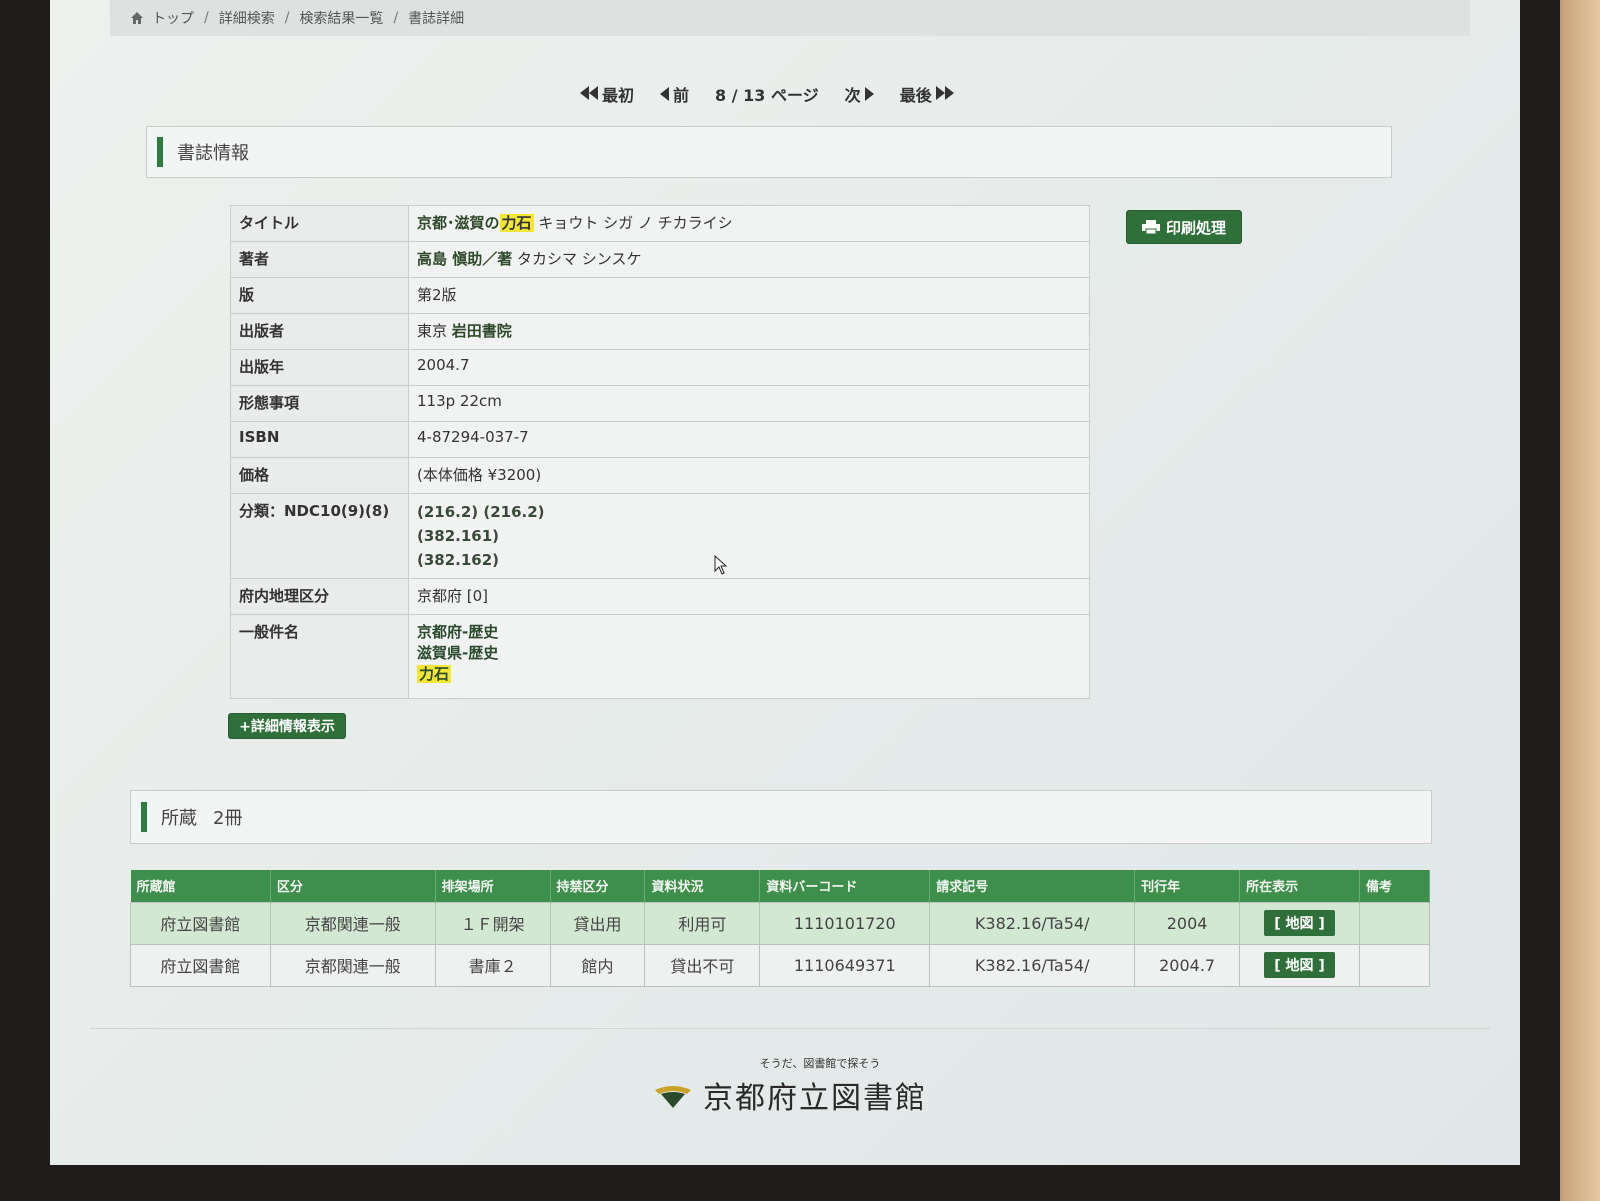 This screenshot has width=1600, height=1201. What do you see at coordinates (790, 1095) in the screenshot?
I see `footer-logo: 京都府立図書館` at bounding box center [790, 1095].